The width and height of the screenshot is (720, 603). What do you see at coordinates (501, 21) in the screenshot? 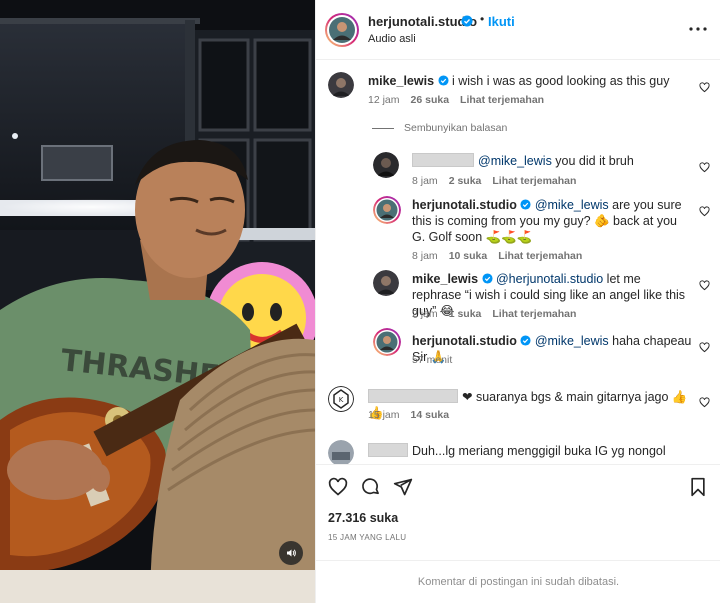
I see `follow-button: Ikuti` at bounding box center [501, 21].